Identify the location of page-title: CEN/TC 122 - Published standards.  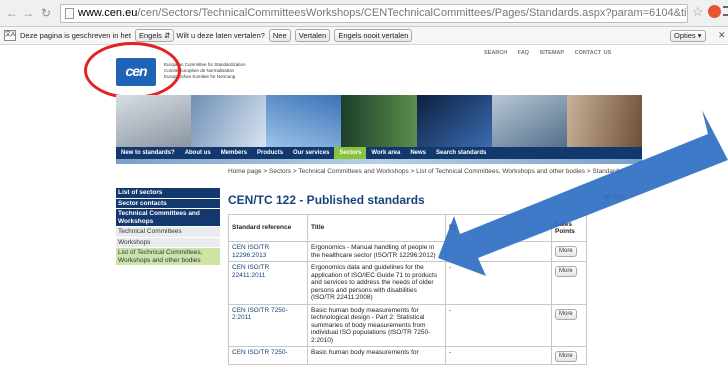
(326, 200).